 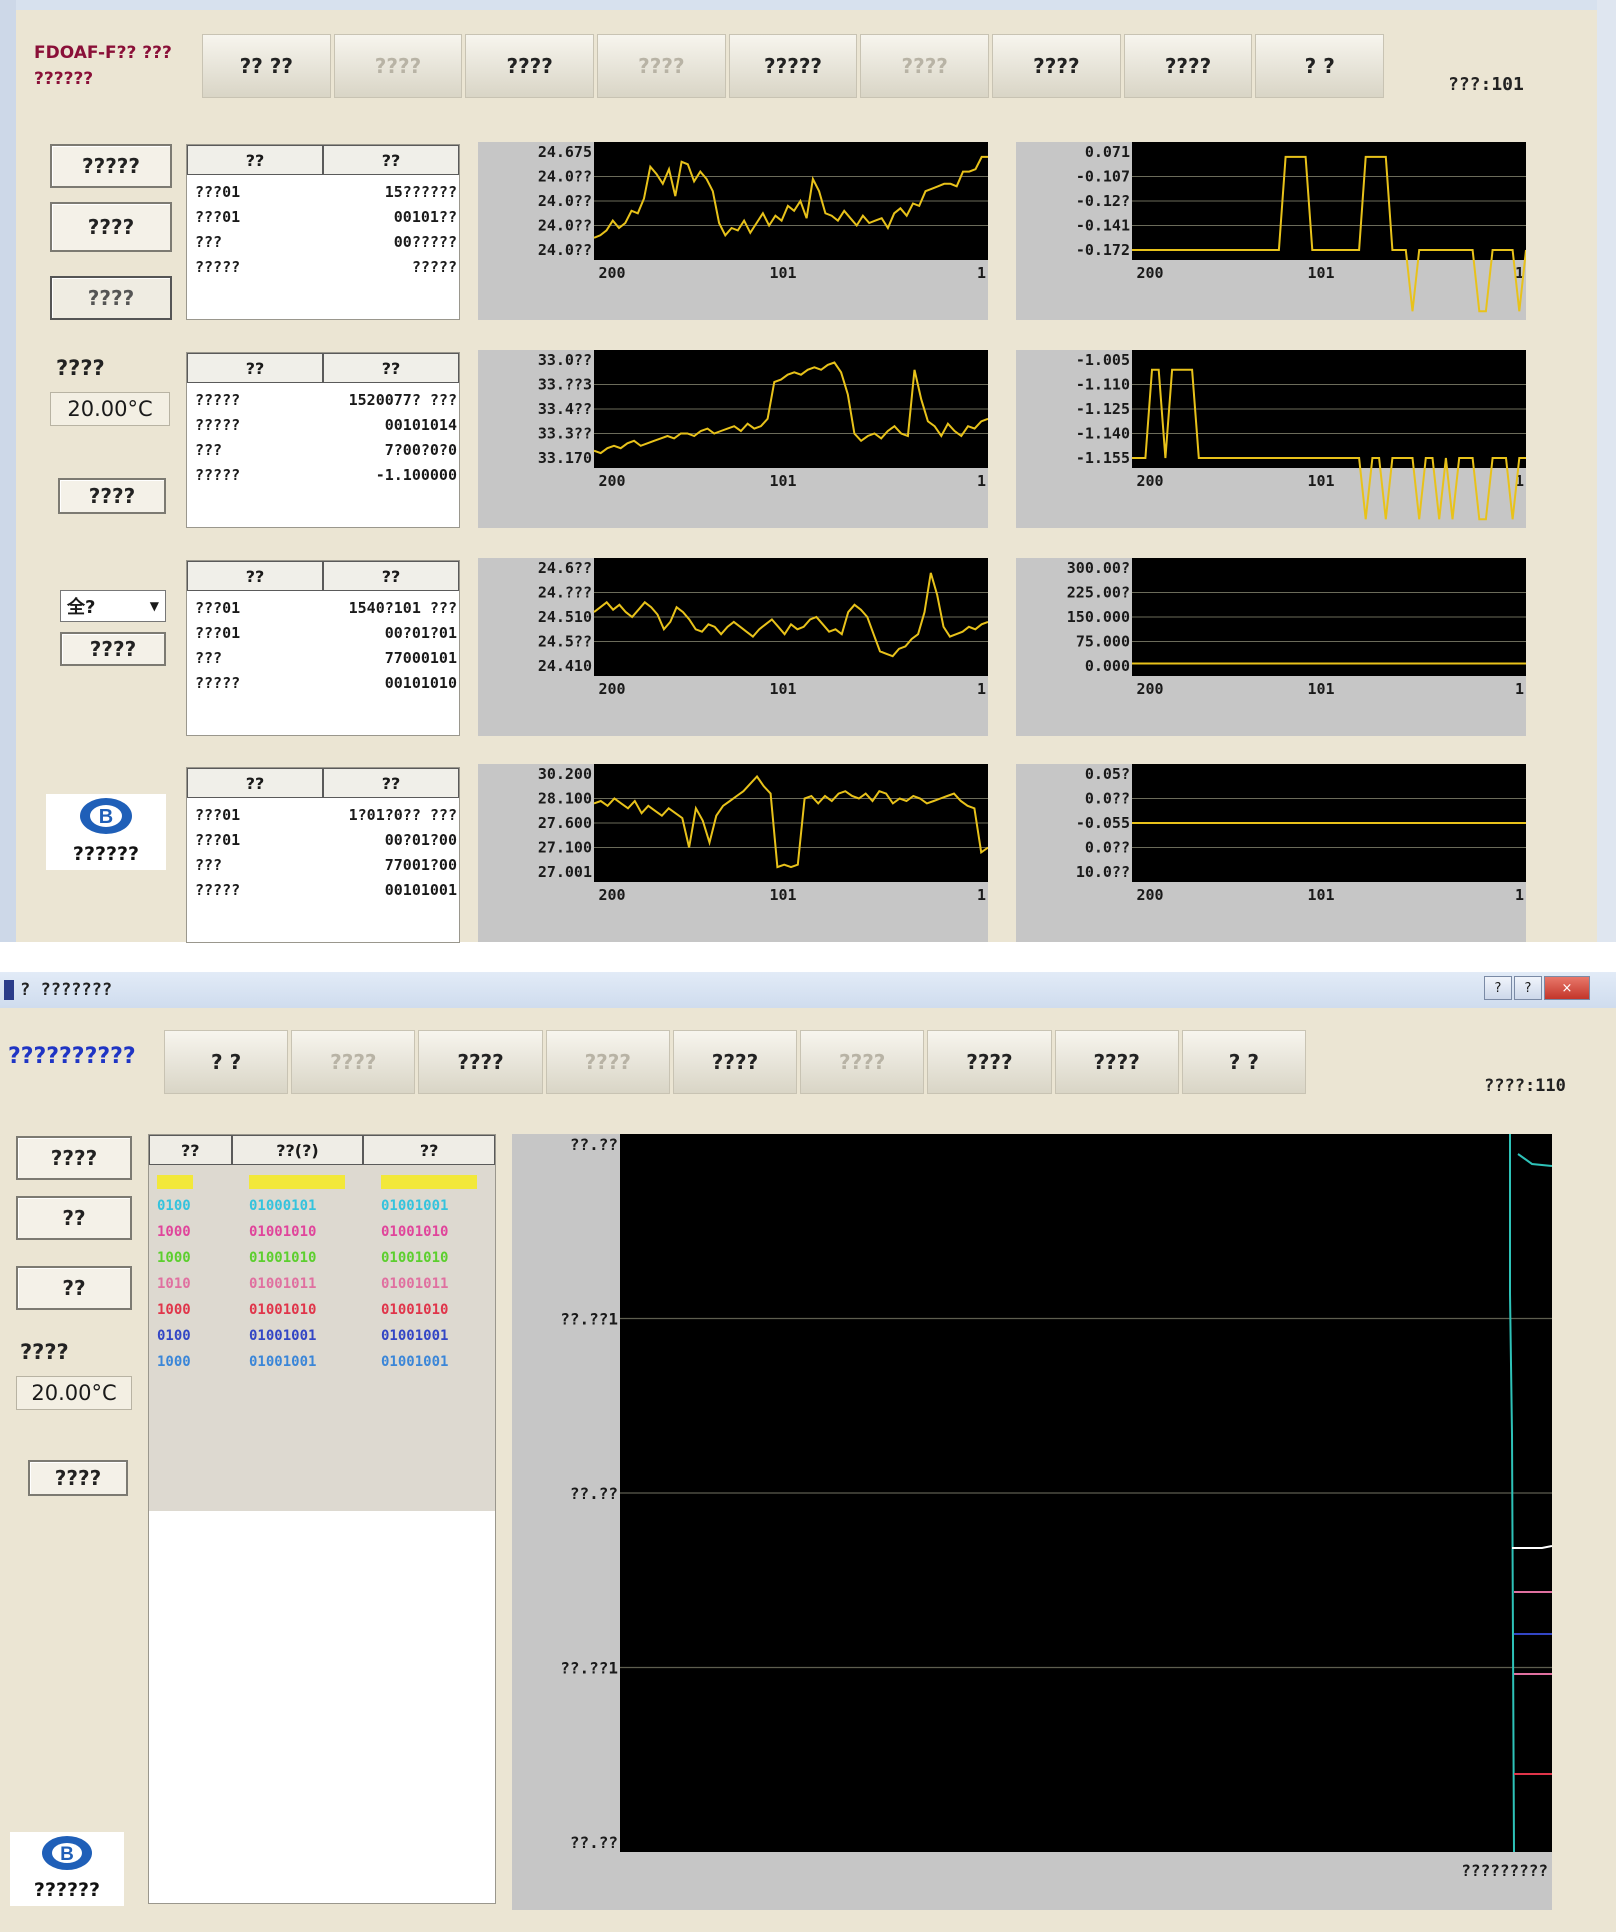 What do you see at coordinates (111, 166) in the screenshot?
I see `sidebar-button-1: ?????` at bounding box center [111, 166].